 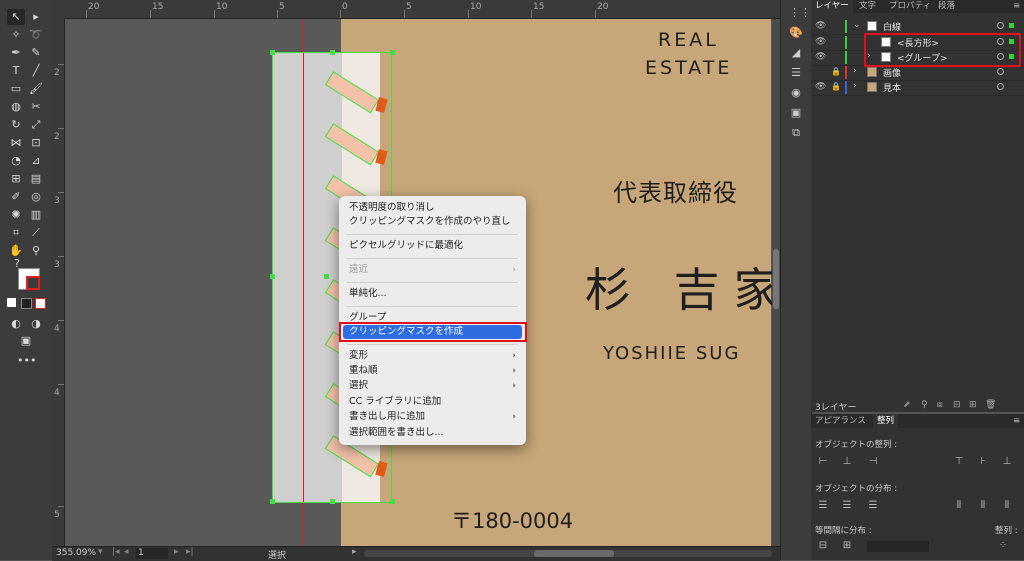 I want to click on mesh-tool-icon: ⊞, so click(x=16, y=179).